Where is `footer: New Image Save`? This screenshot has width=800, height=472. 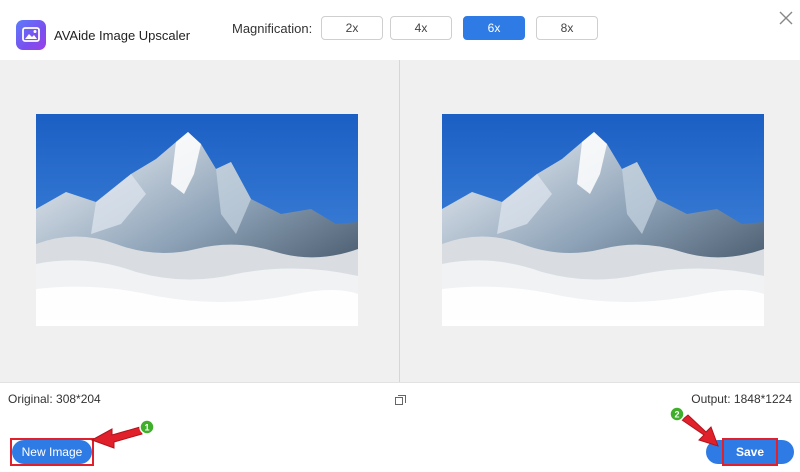
footer: New Image Save is located at coordinates (400, 442).